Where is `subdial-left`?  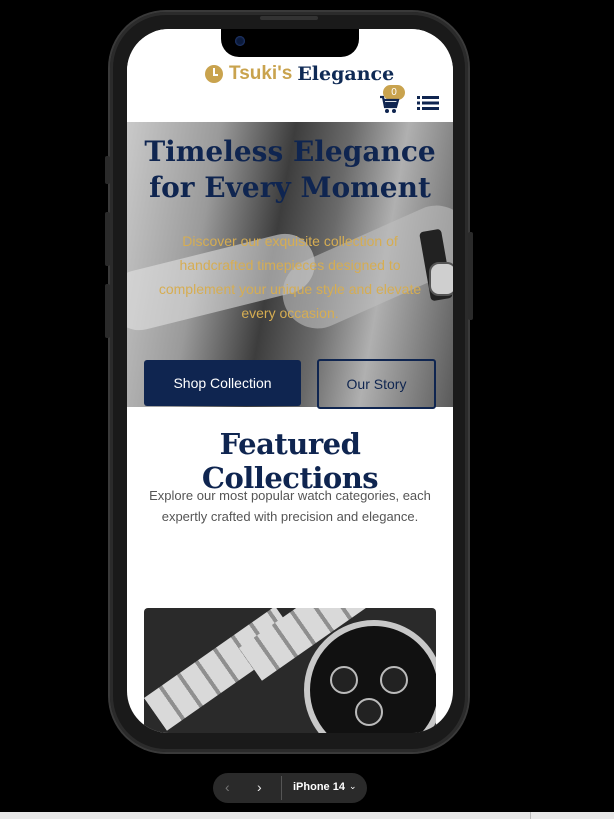
subdial-left is located at coordinates (344, 680).